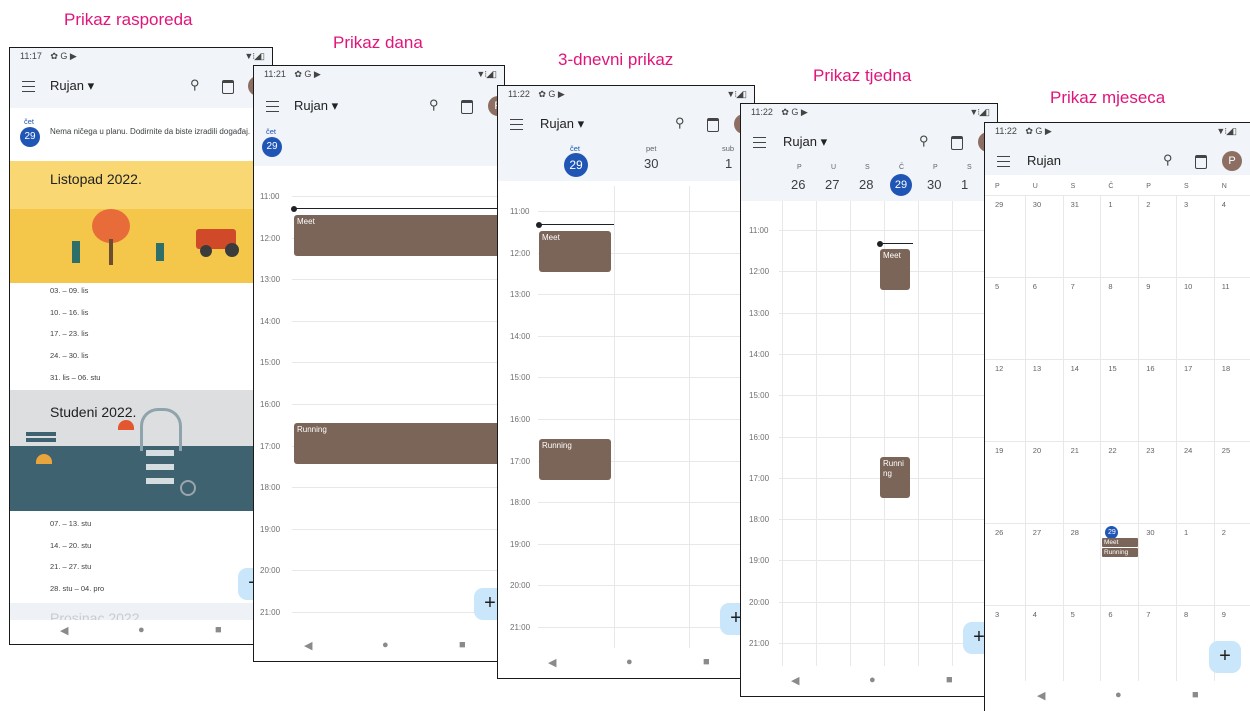 This screenshot has height=711, width=1250. Describe the element at coordinates (1044, 160) in the screenshot. I see `month-selector: Rujan` at that location.